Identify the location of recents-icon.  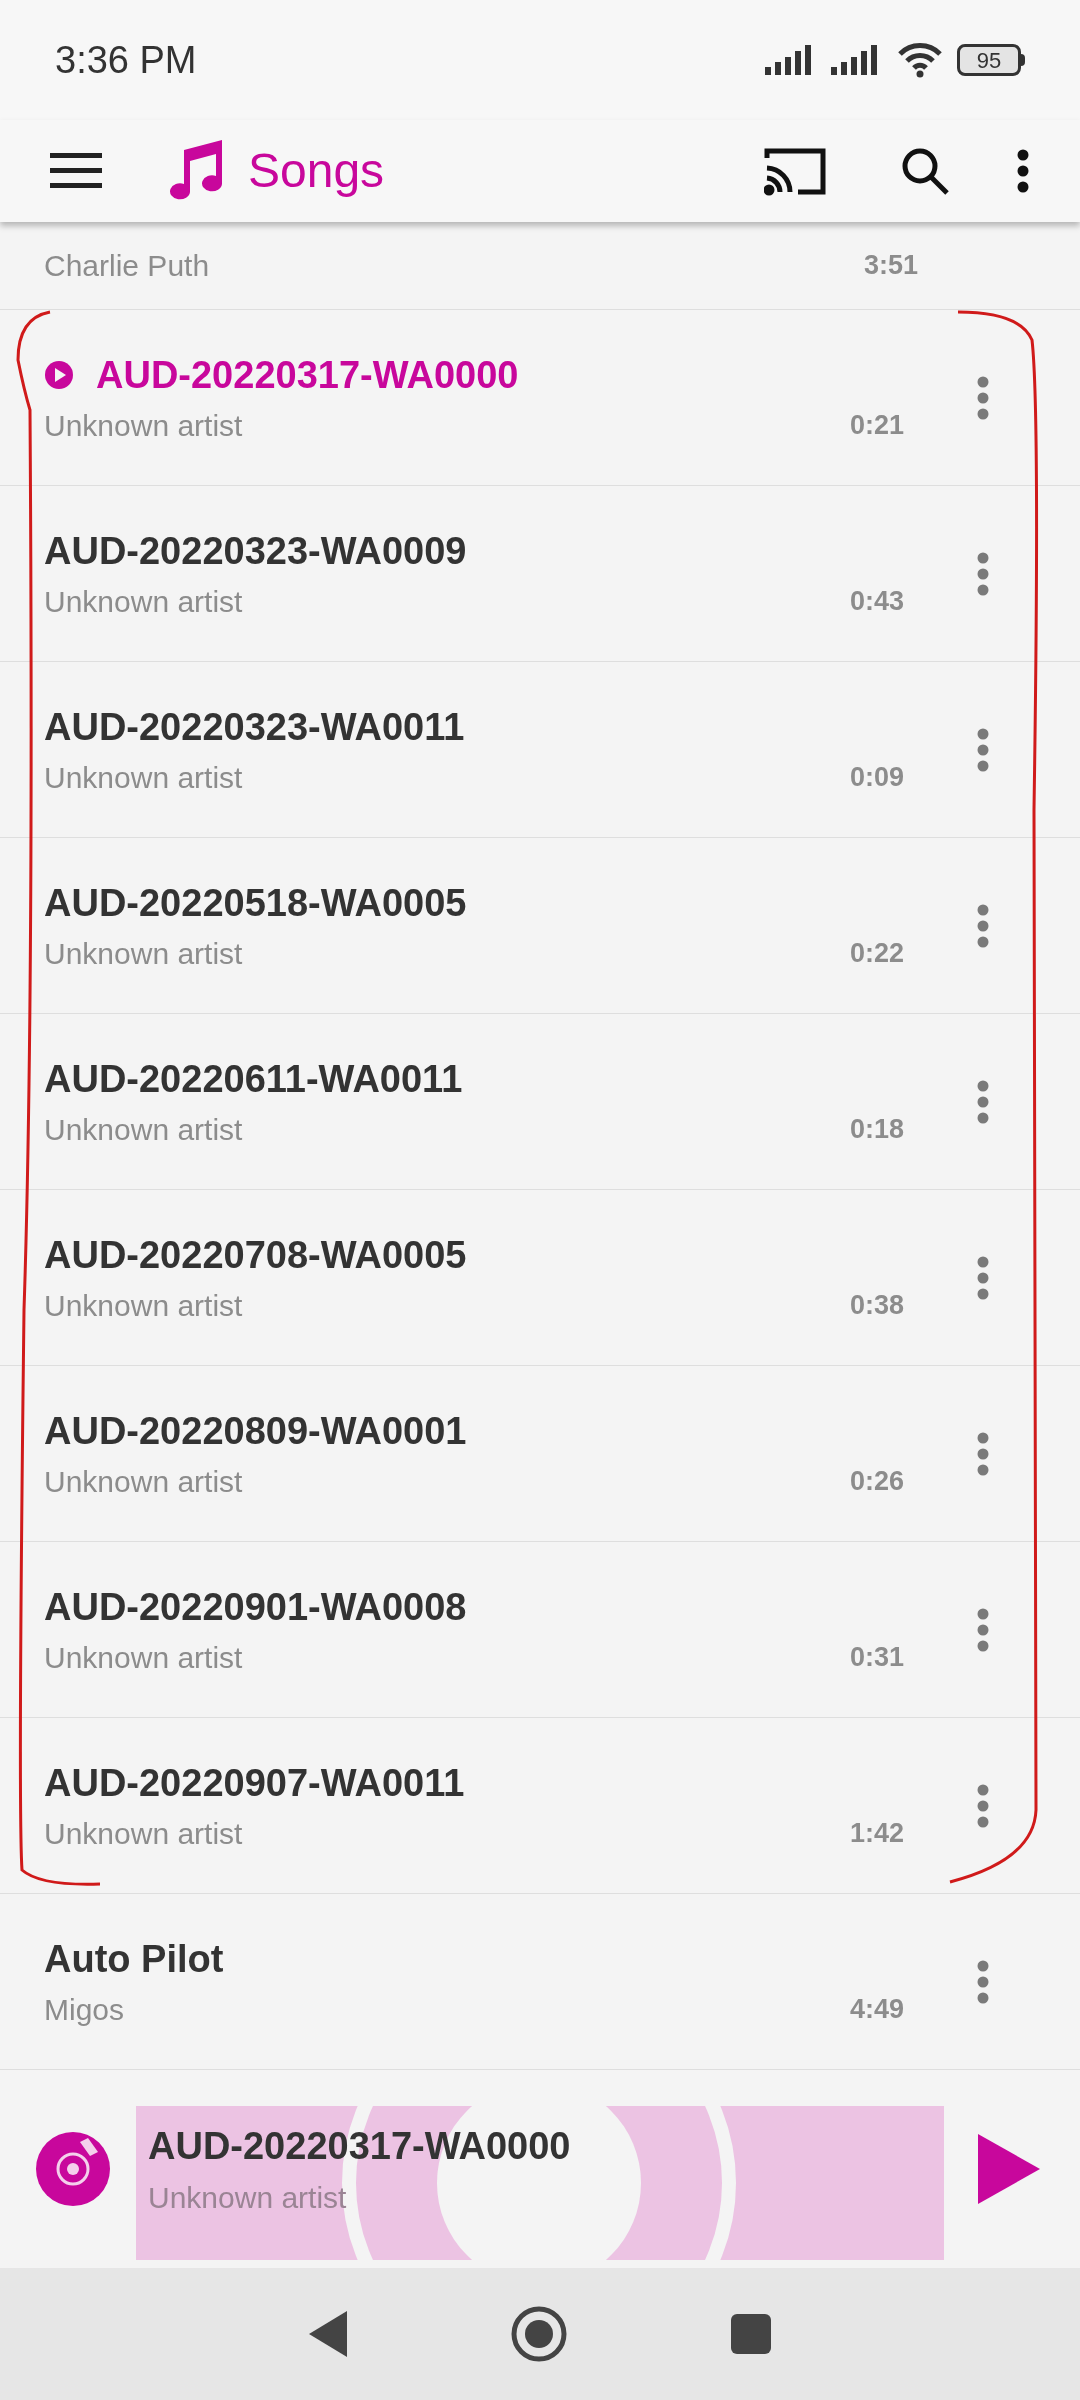
(751, 2334).